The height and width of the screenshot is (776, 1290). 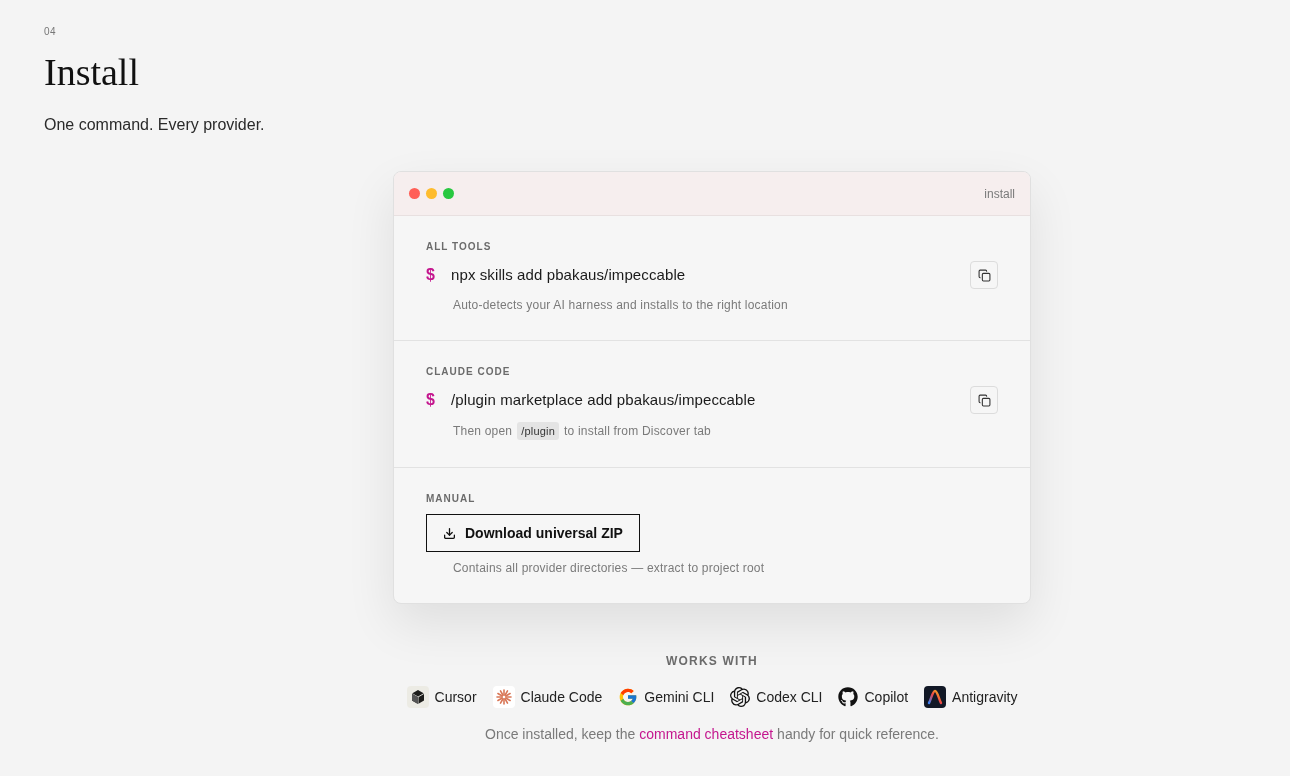 What do you see at coordinates (538, 431) in the screenshot?
I see `code-snippet: /plugin` at bounding box center [538, 431].